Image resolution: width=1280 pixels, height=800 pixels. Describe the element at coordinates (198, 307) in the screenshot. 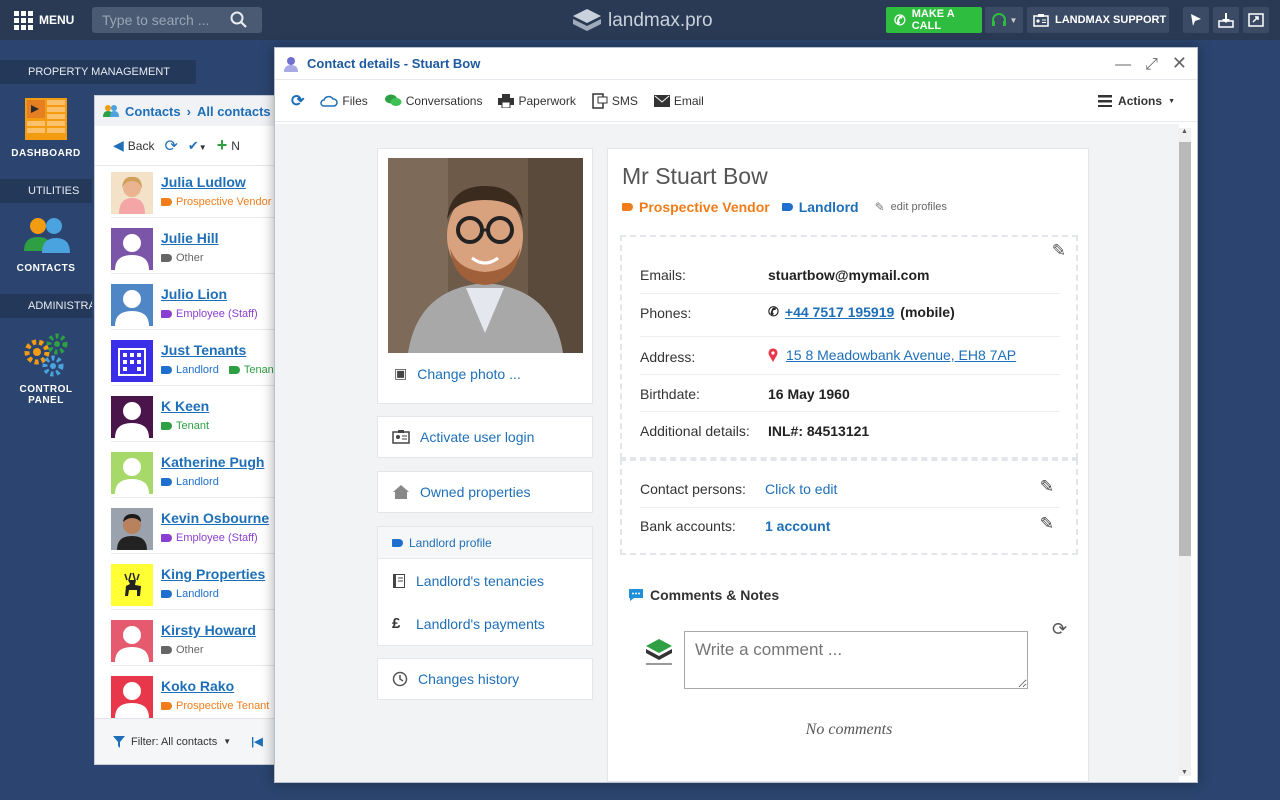

I see `list-item: Julio Lion Employee (Staff)` at that location.